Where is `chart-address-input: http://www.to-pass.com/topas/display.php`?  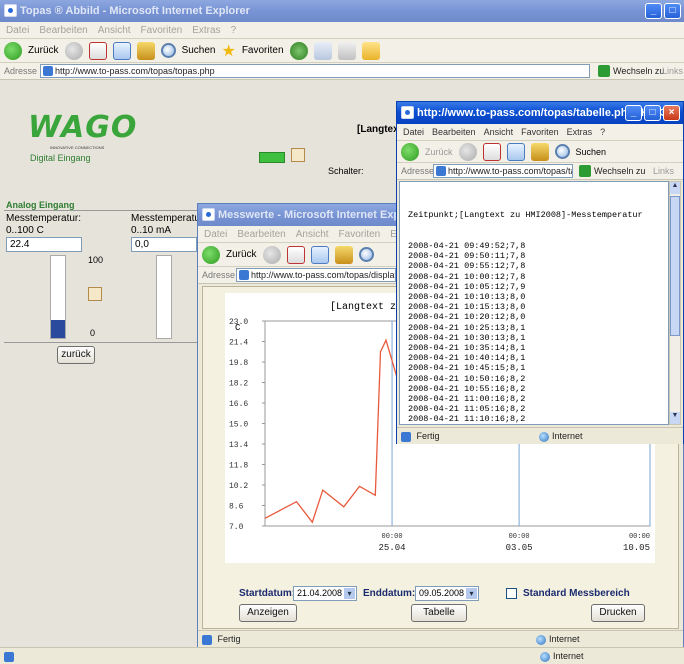 chart-address-input: http://www.to-pass.com/topas/display.php is located at coordinates (316, 275).